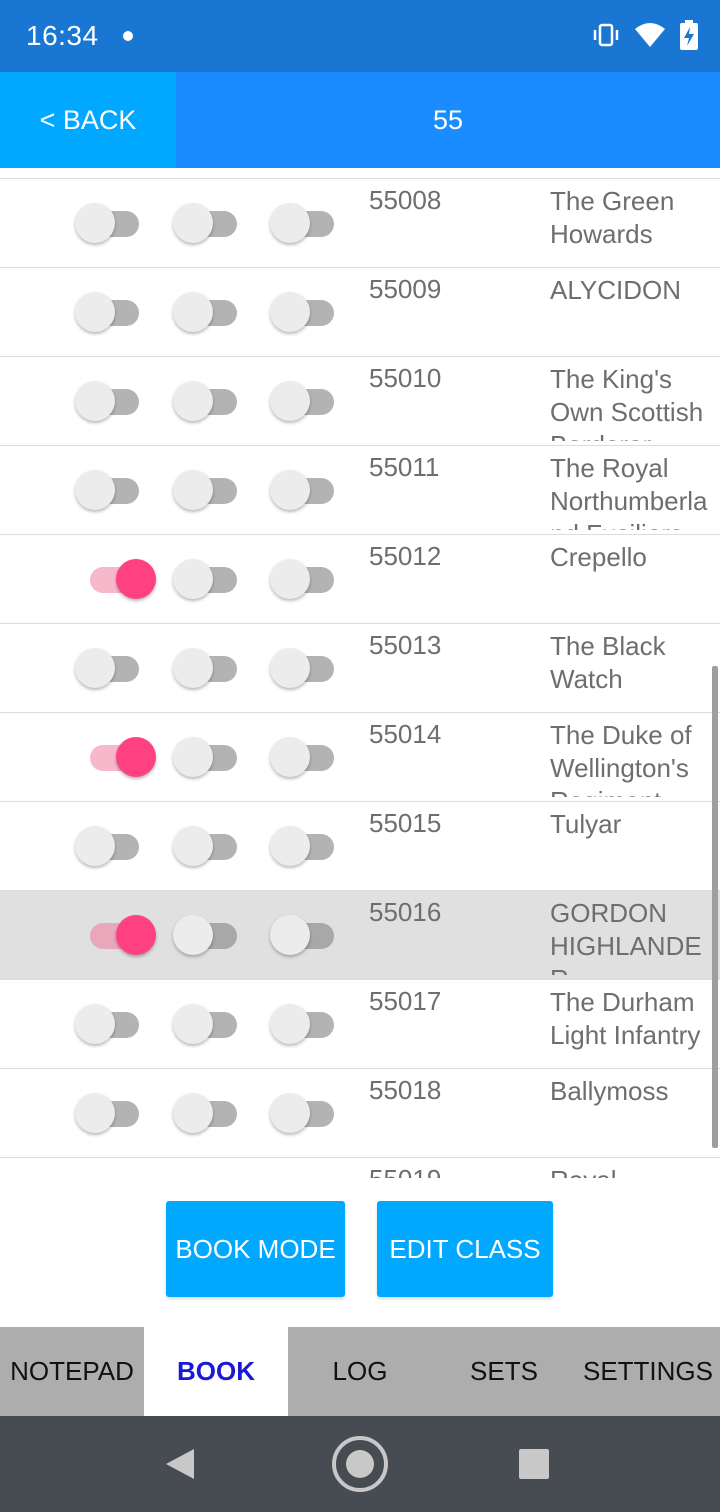 The image size is (720, 1512). I want to click on list-item: 55012 Crepello, so click(360, 579).